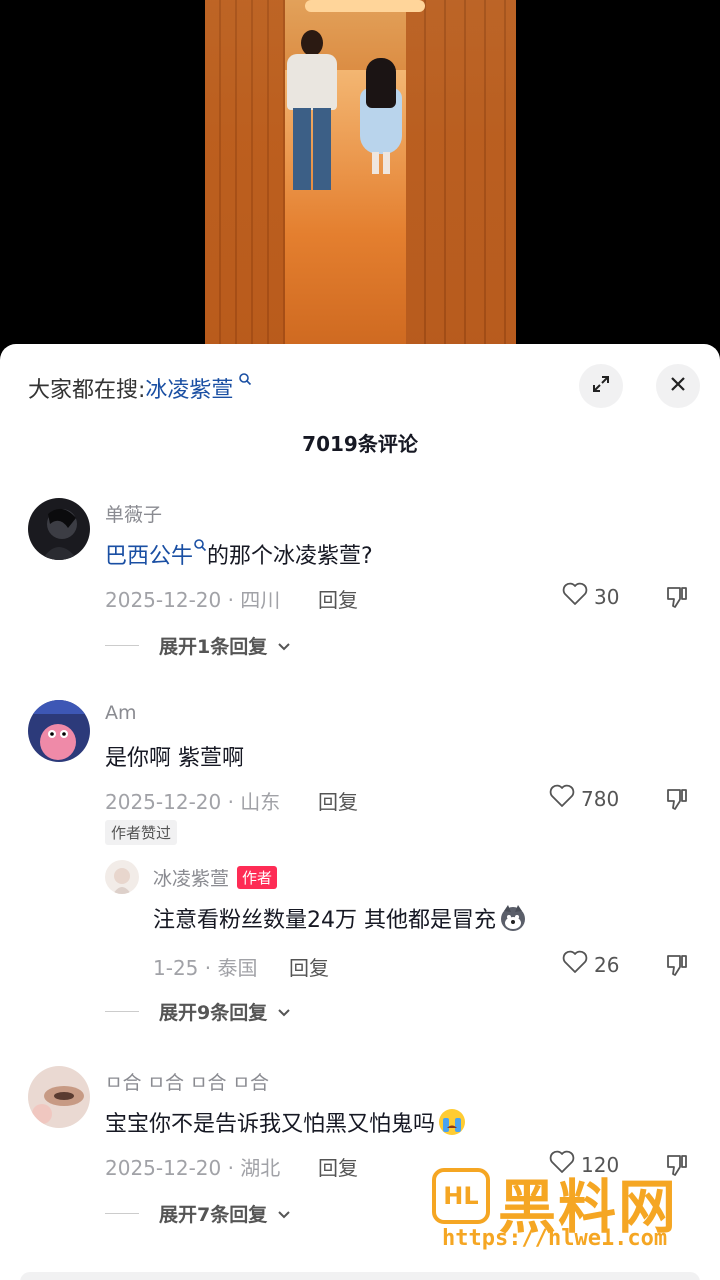 The image size is (720, 1280). I want to click on trending-search-prefix: 大家都在搜:, so click(87, 390).